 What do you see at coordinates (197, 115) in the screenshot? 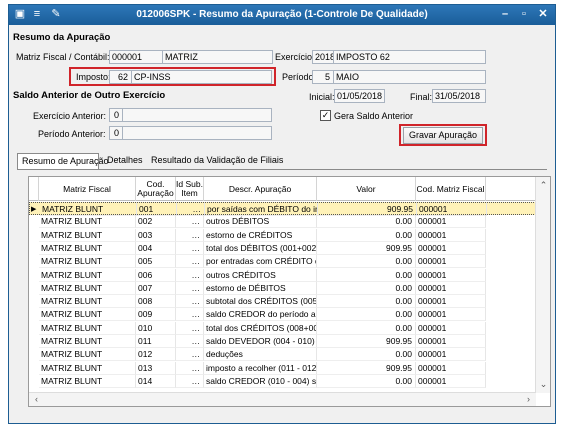
I see `exercicio-anterior-desc-field` at bounding box center [197, 115].